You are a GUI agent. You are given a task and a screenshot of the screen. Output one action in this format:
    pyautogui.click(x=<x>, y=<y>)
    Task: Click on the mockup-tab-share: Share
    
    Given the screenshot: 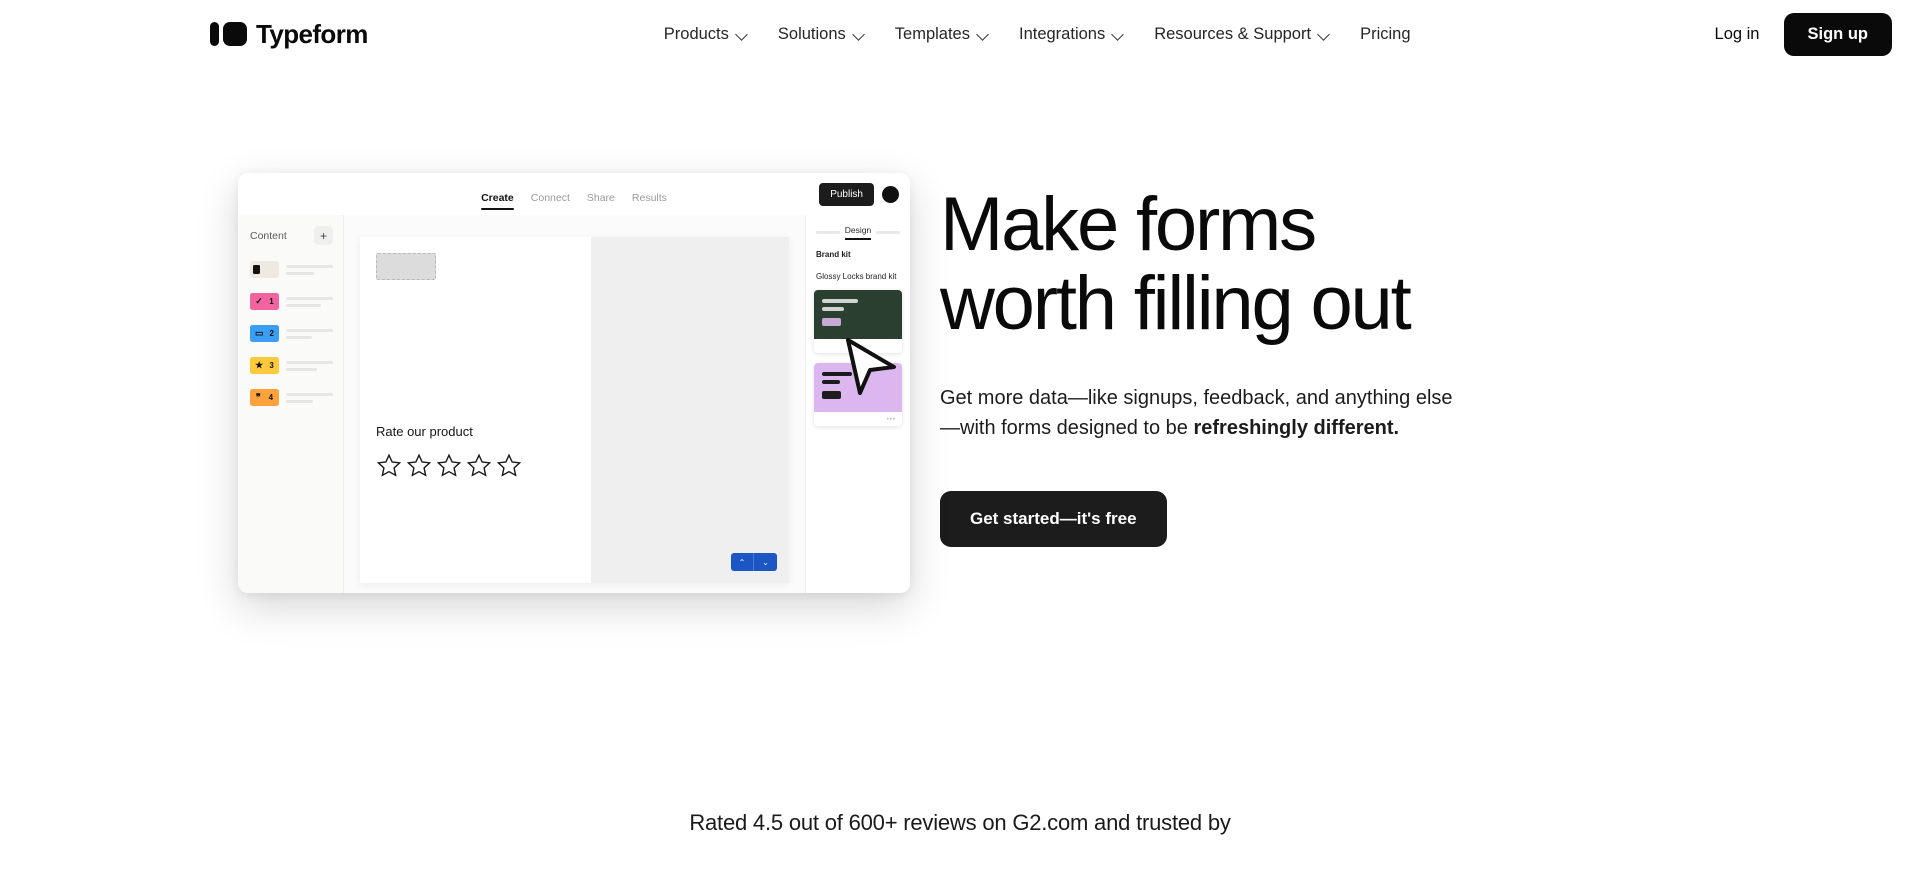 What is the action you would take?
    pyautogui.click(x=601, y=201)
    